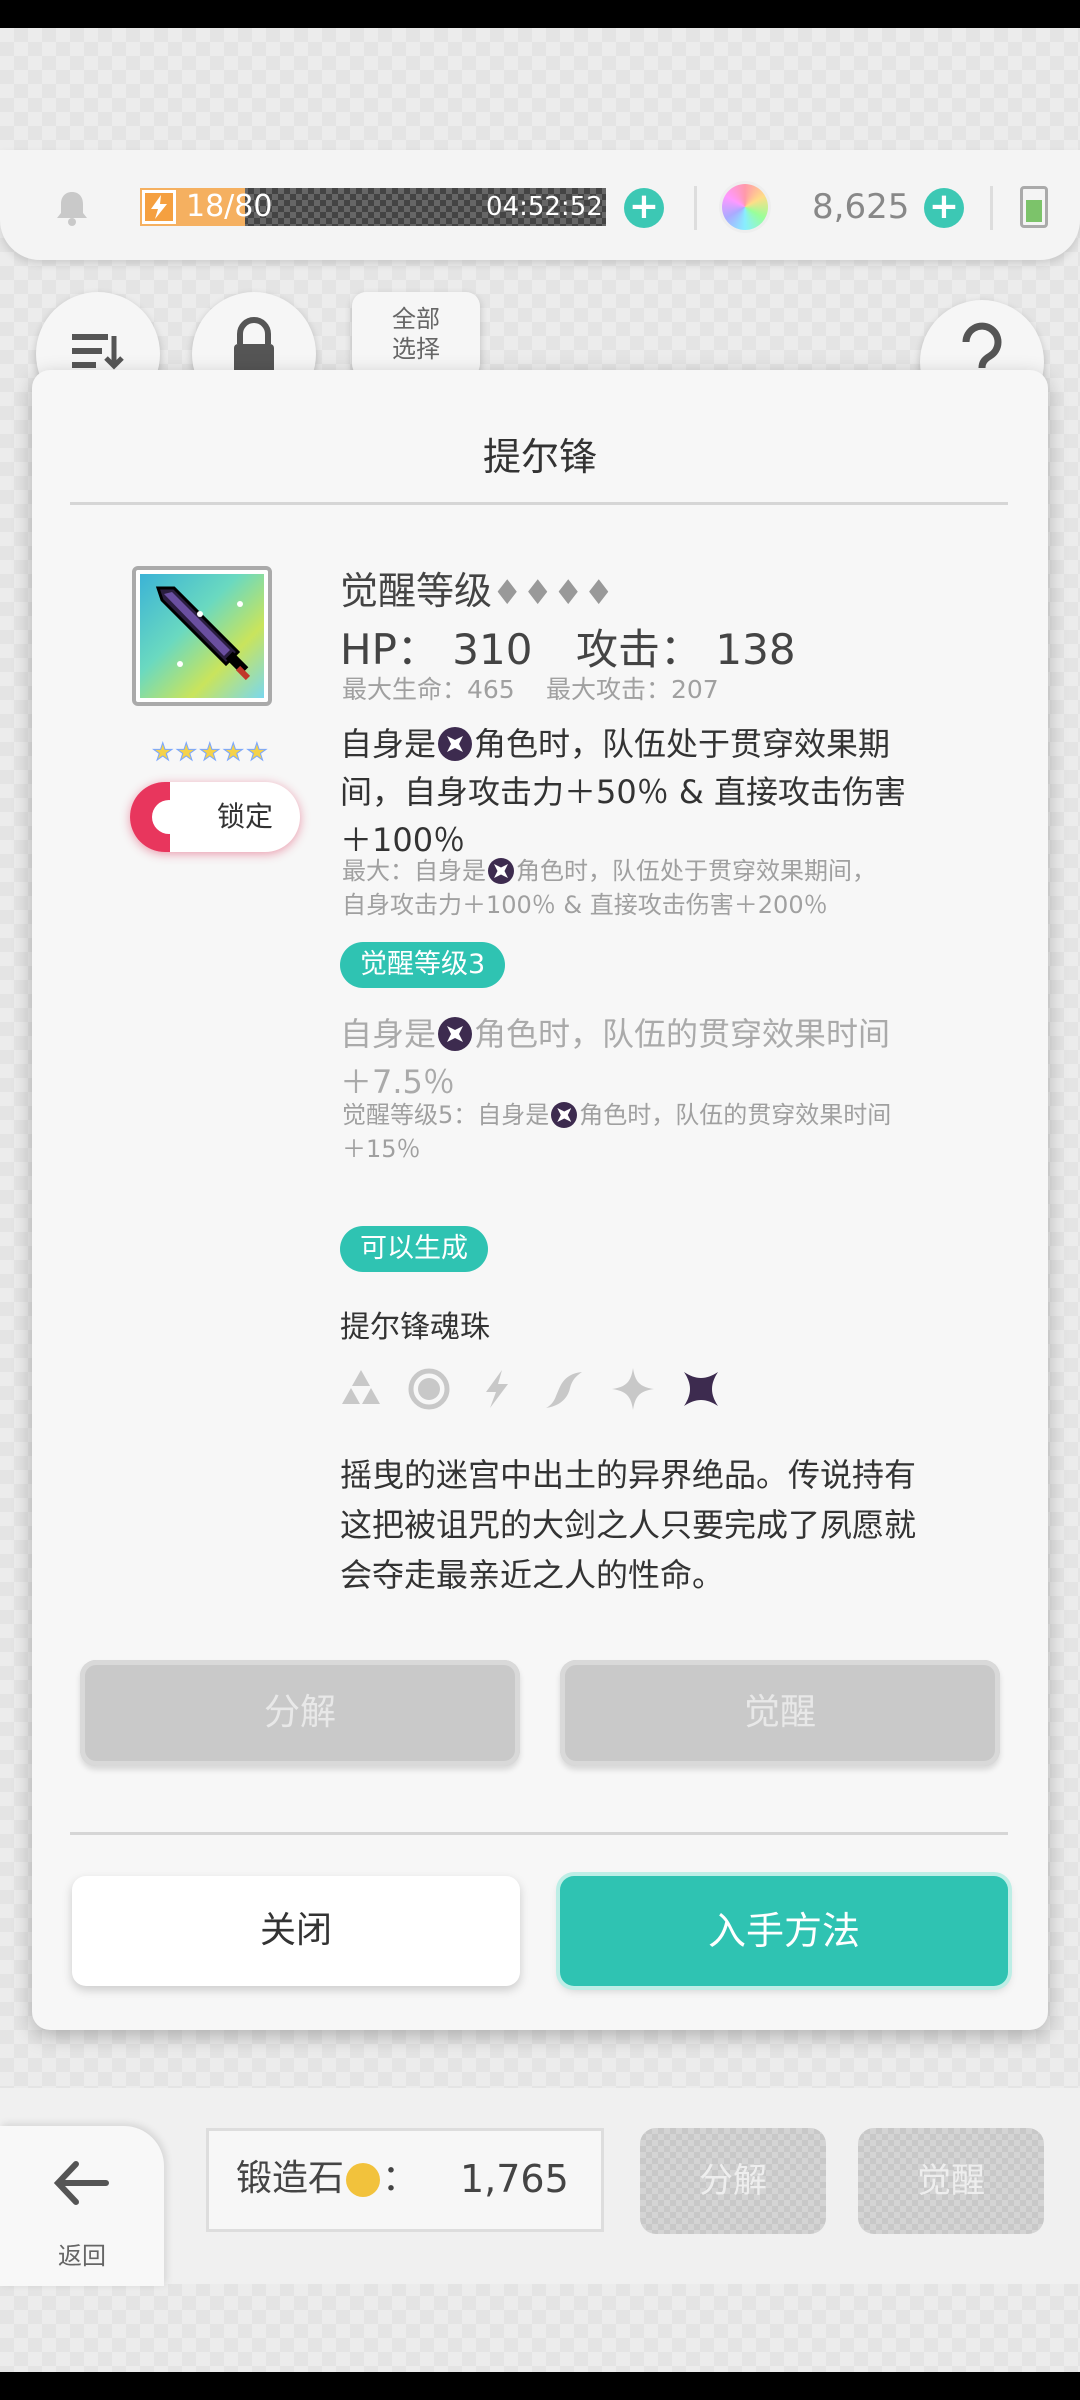 This screenshot has width=1080, height=2400. I want to click on skill2-max-text: 觉醒等级5：自身是 角色时，队伍的贯穿效果时间 ＋15％, so click(617, 1132).